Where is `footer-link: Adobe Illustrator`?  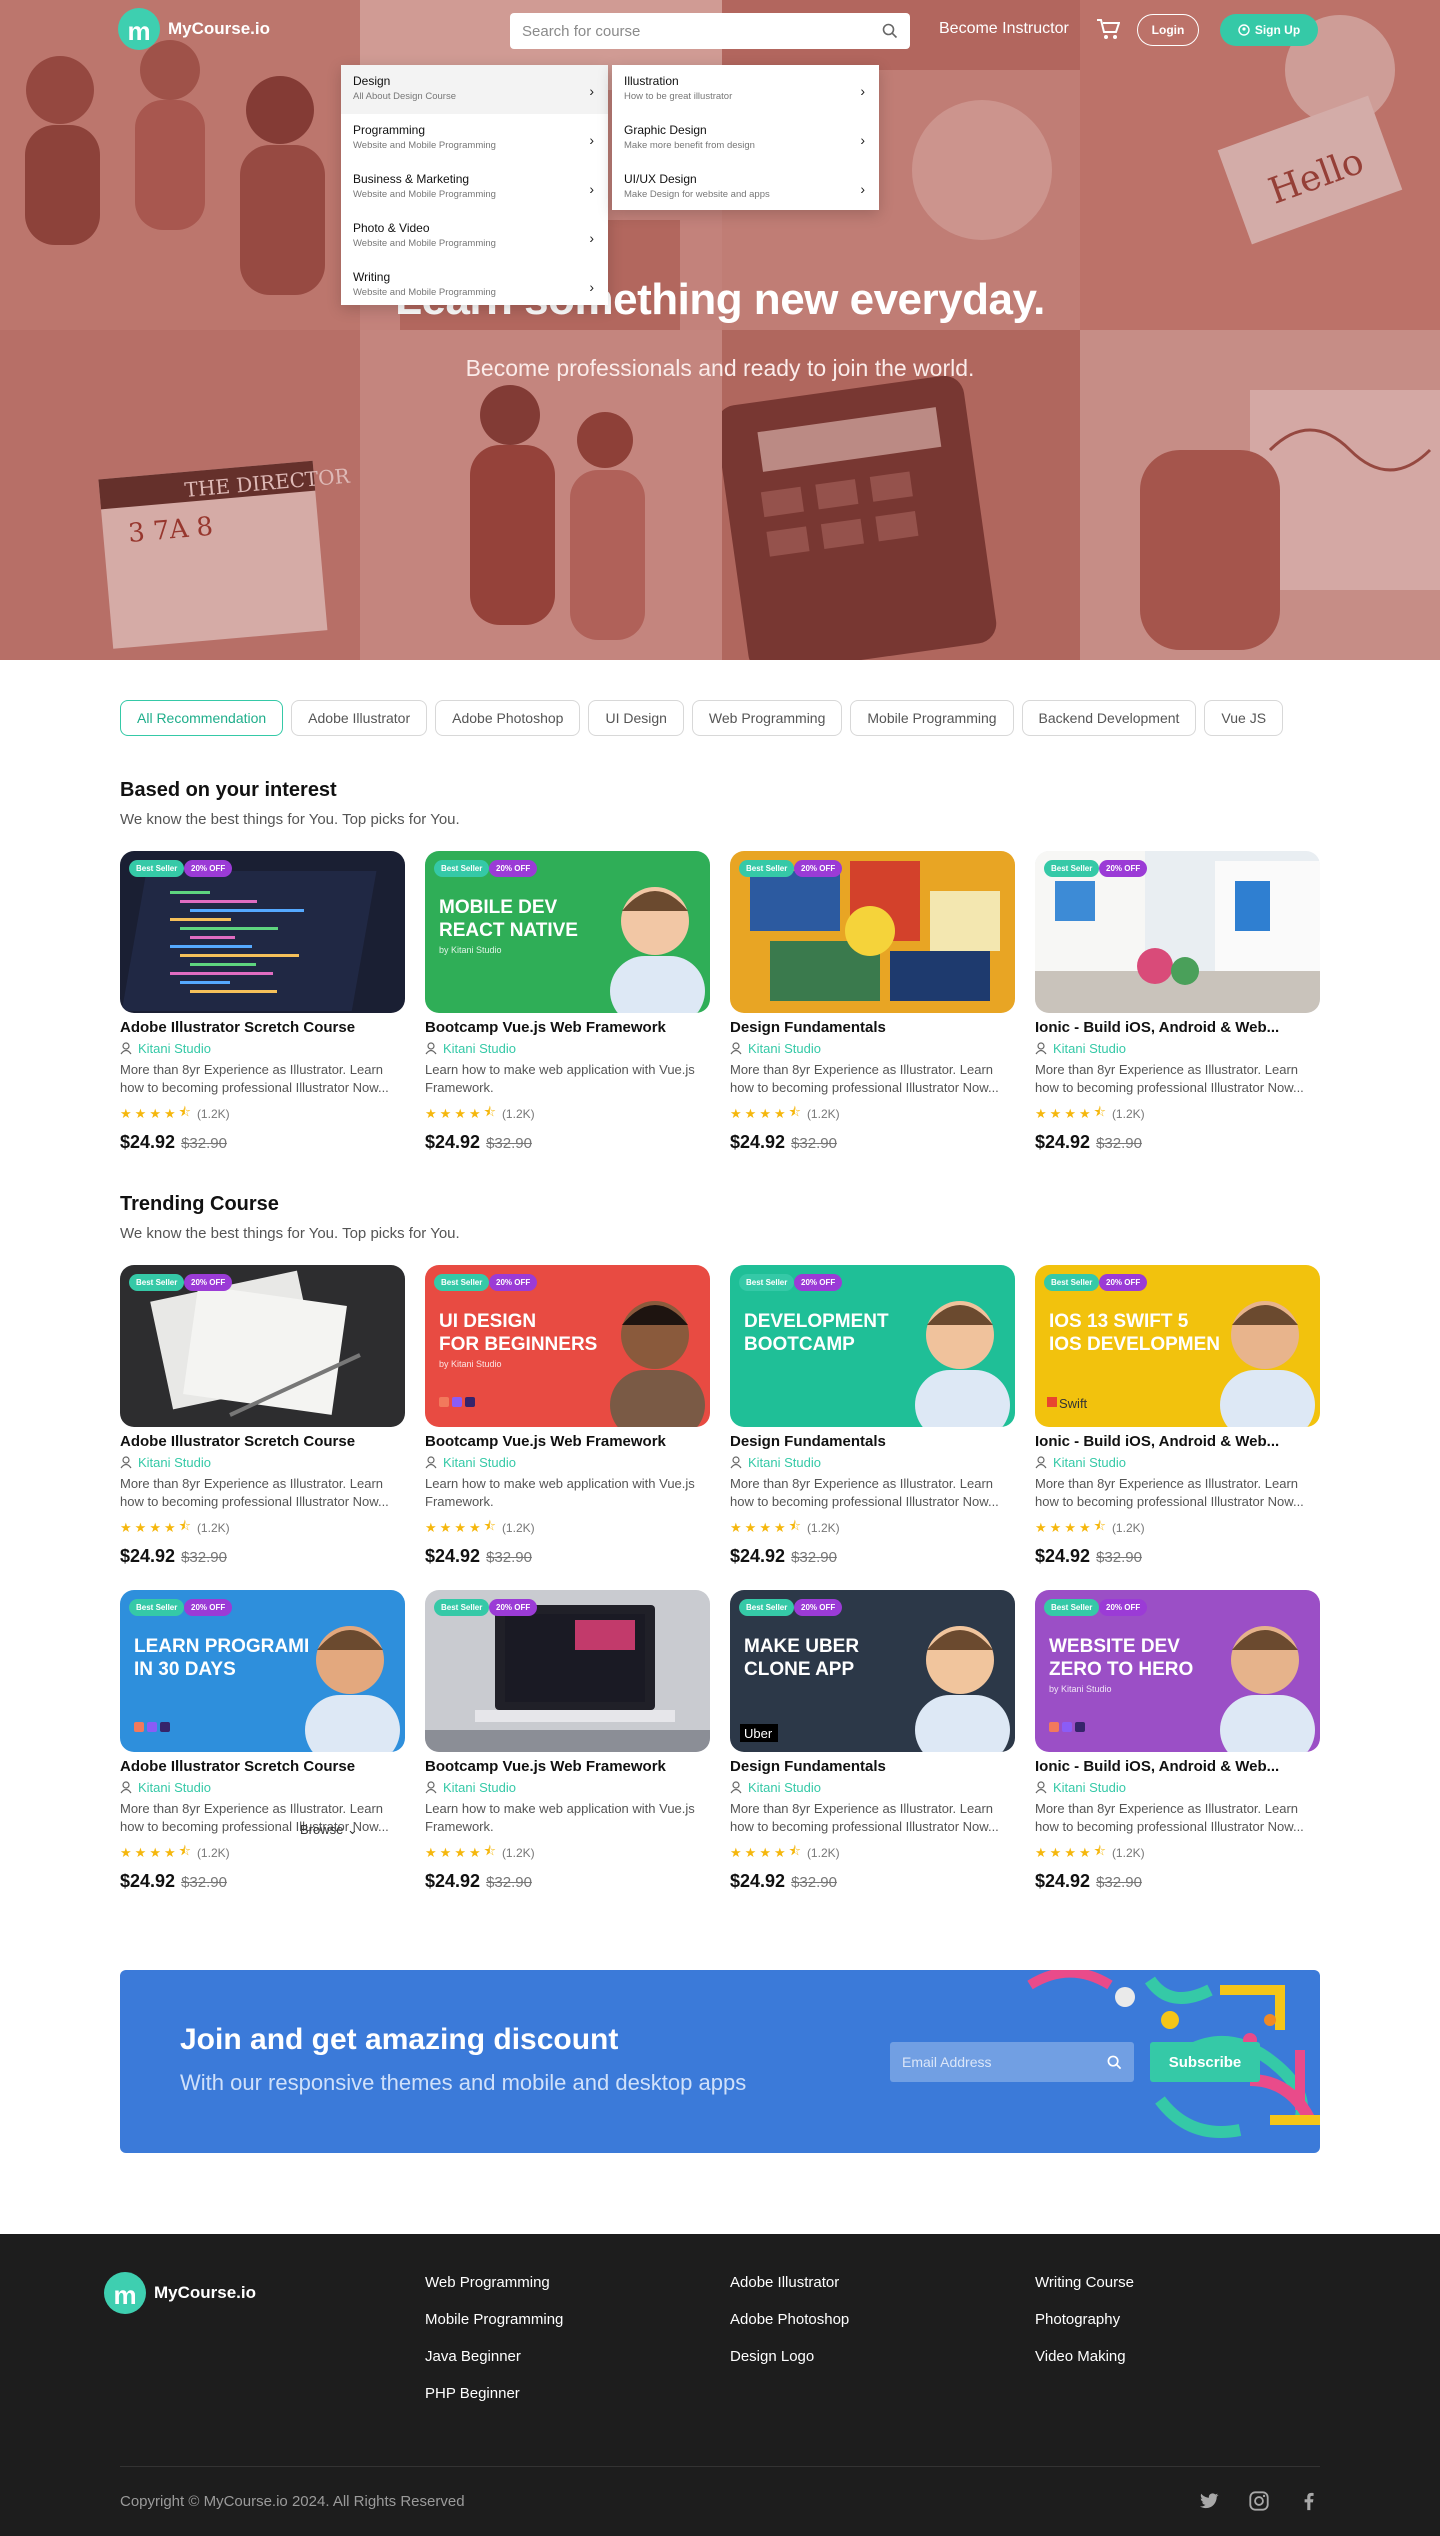 footer-link: Adobe Illustrator is located at coordinates (789, 2282).